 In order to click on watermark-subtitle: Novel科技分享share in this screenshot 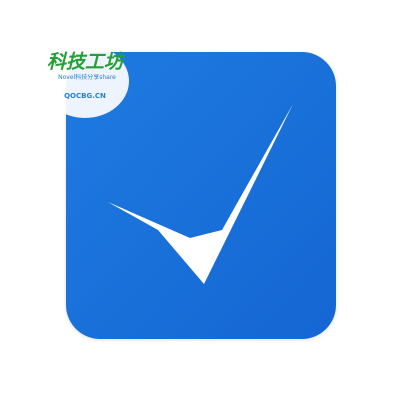, I will do `click(87, 77)`.